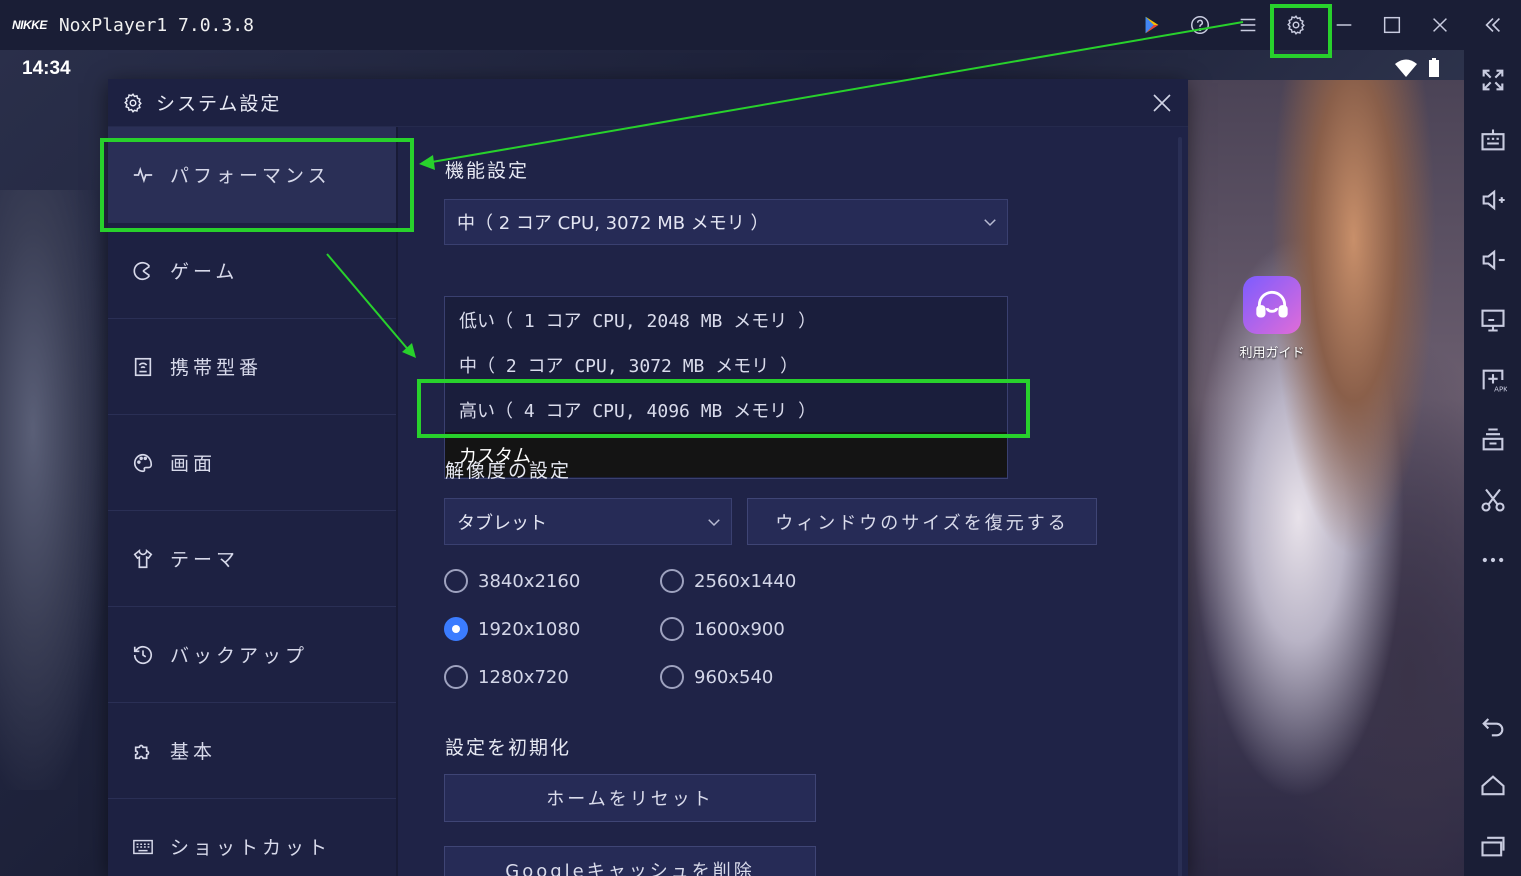  I want to click on headset-icon, so click(1272, 305).